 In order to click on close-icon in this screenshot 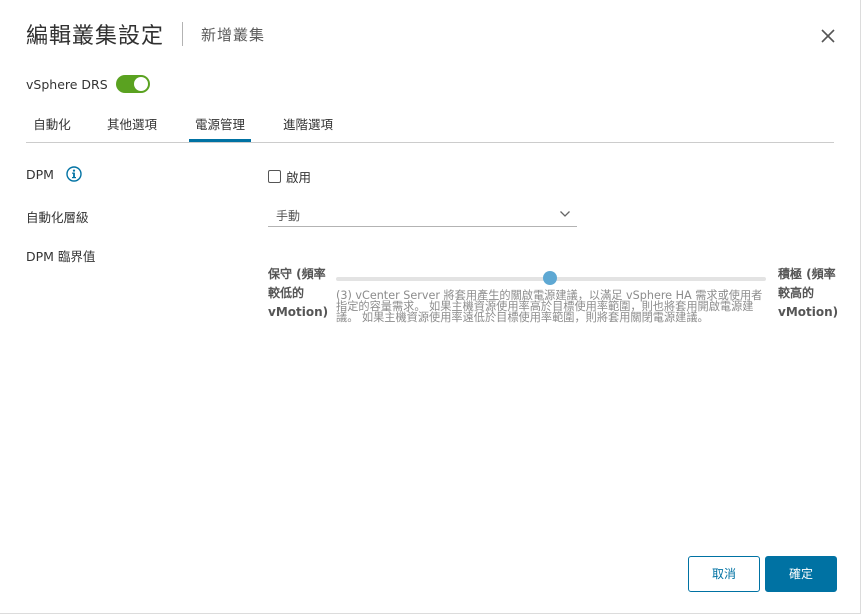, I will do `click(828, 36)`.